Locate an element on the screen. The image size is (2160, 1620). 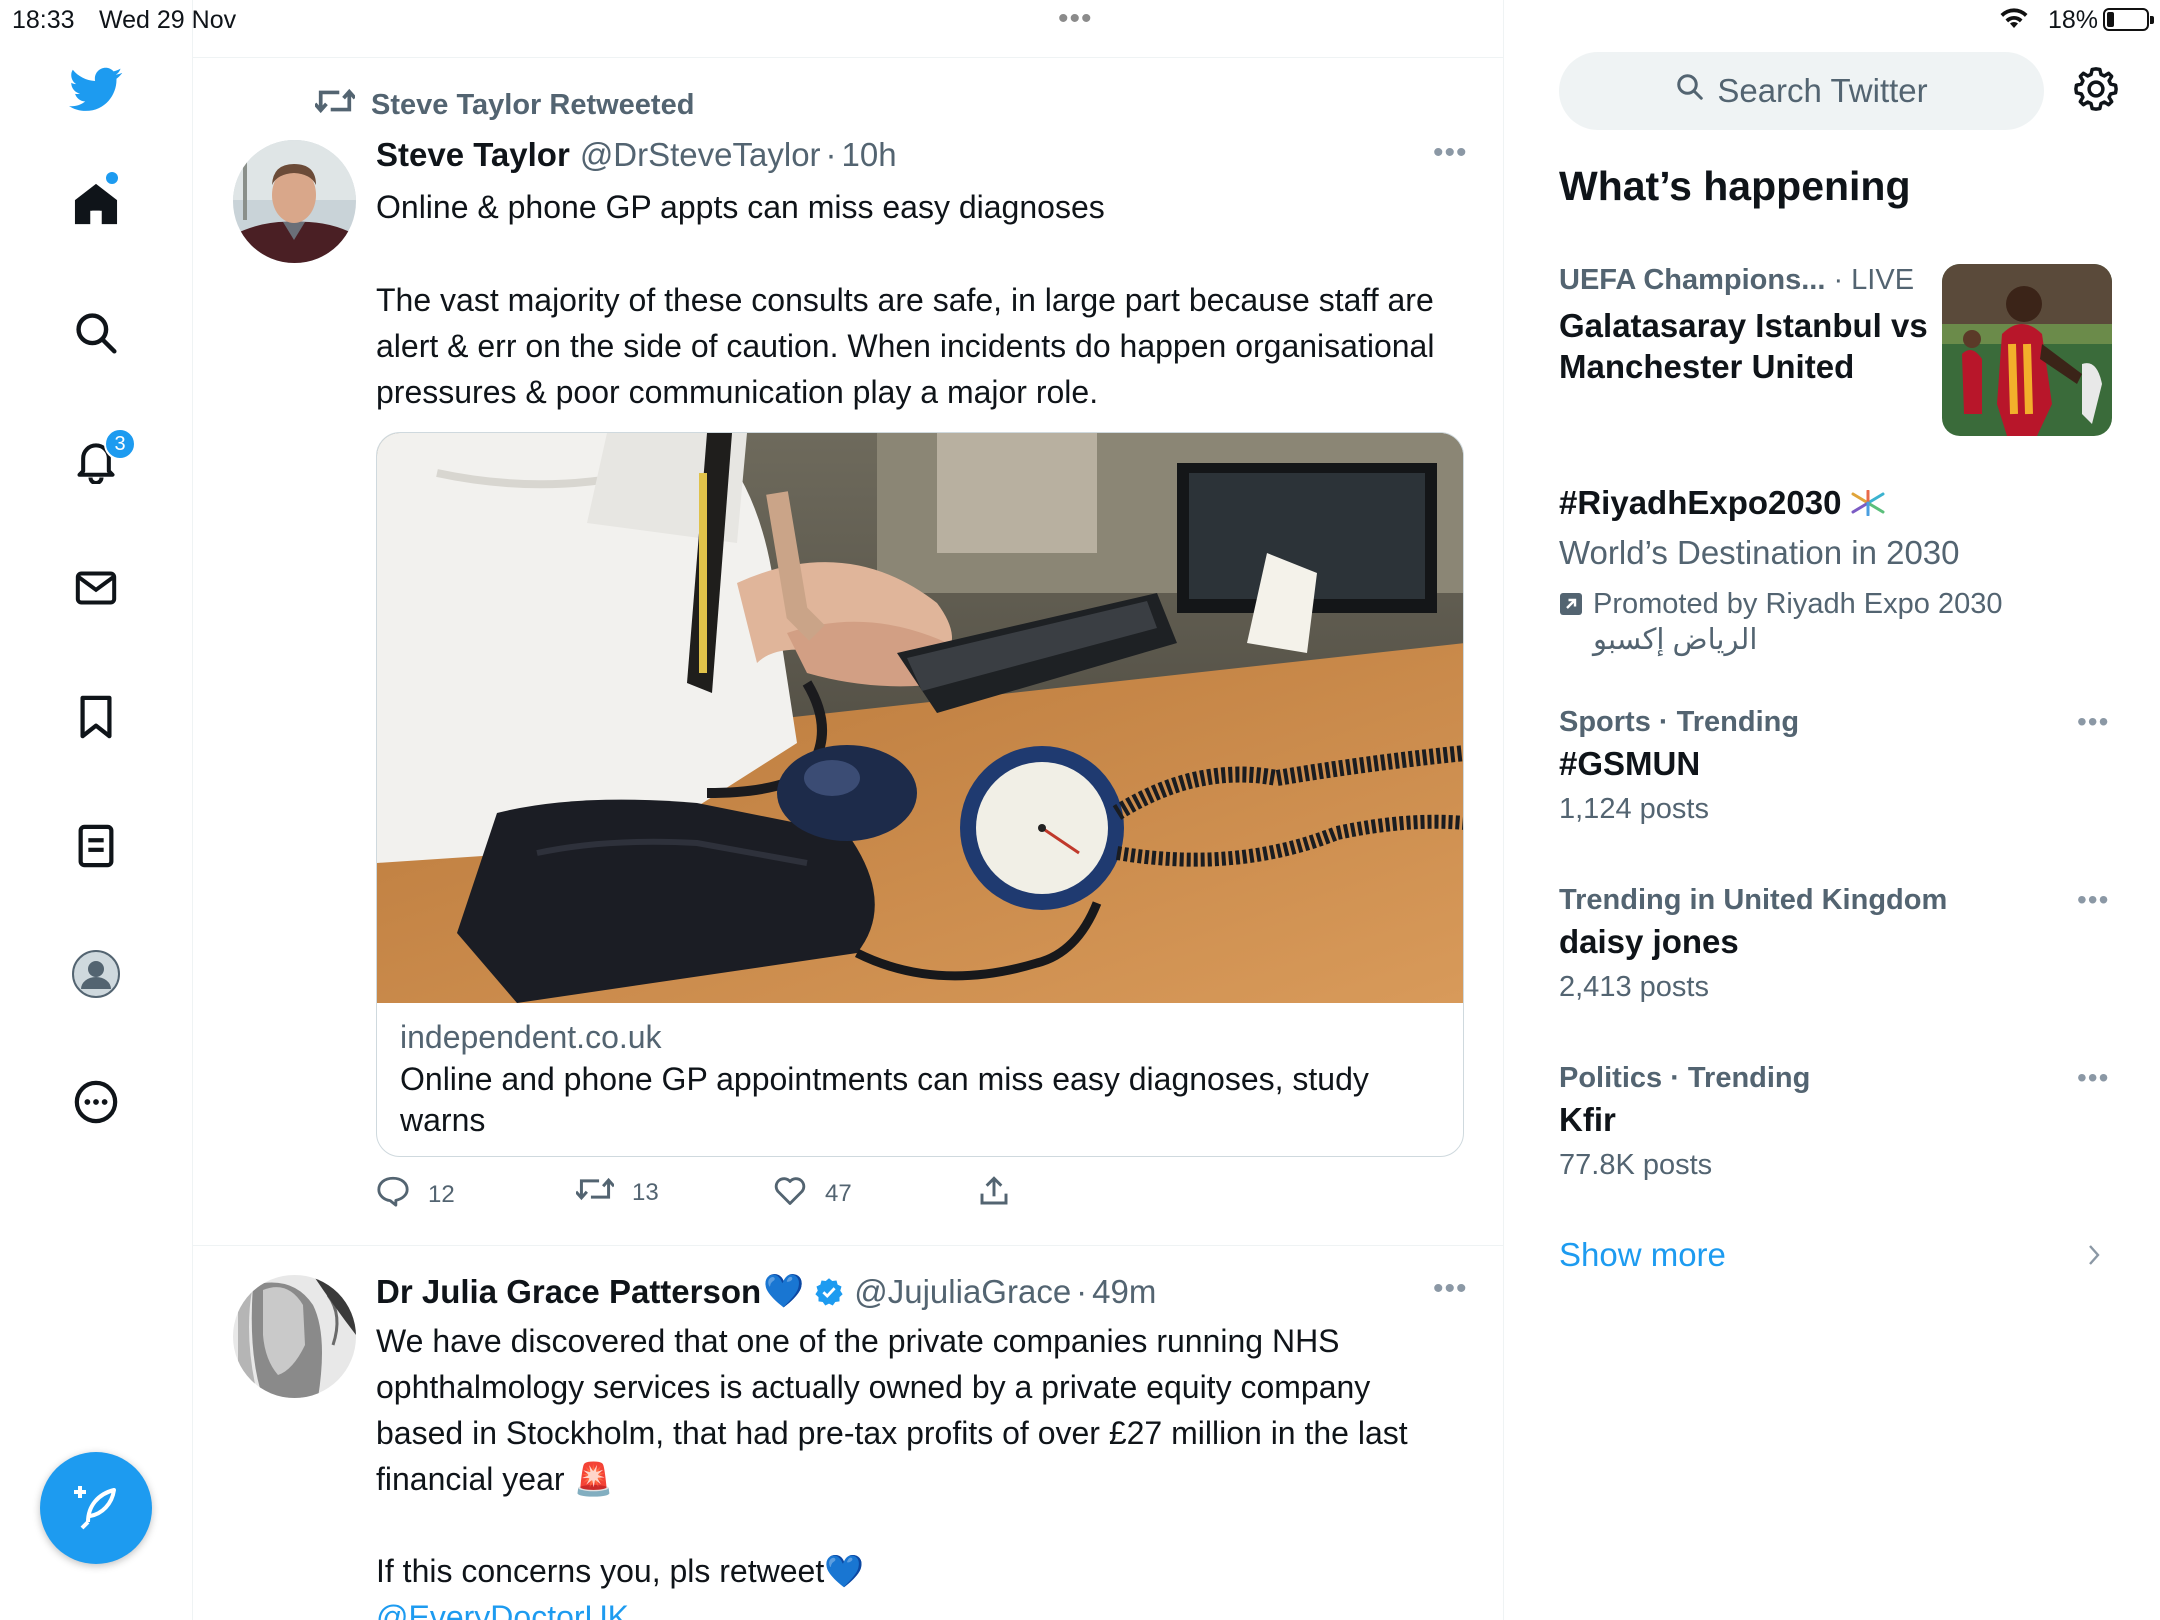
tweet-header: Steve Taylor @DrSteveTaylor · 10h is located at coordinates (636, 155).